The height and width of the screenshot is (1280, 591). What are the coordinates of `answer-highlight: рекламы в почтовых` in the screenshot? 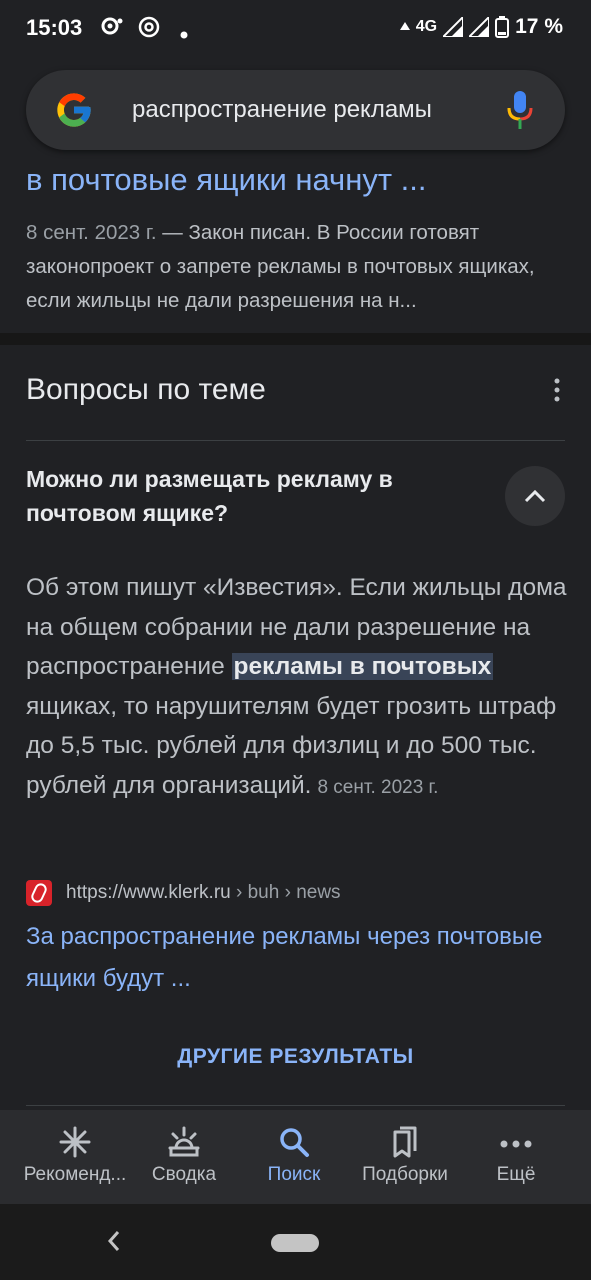 It's located at (362, 666).